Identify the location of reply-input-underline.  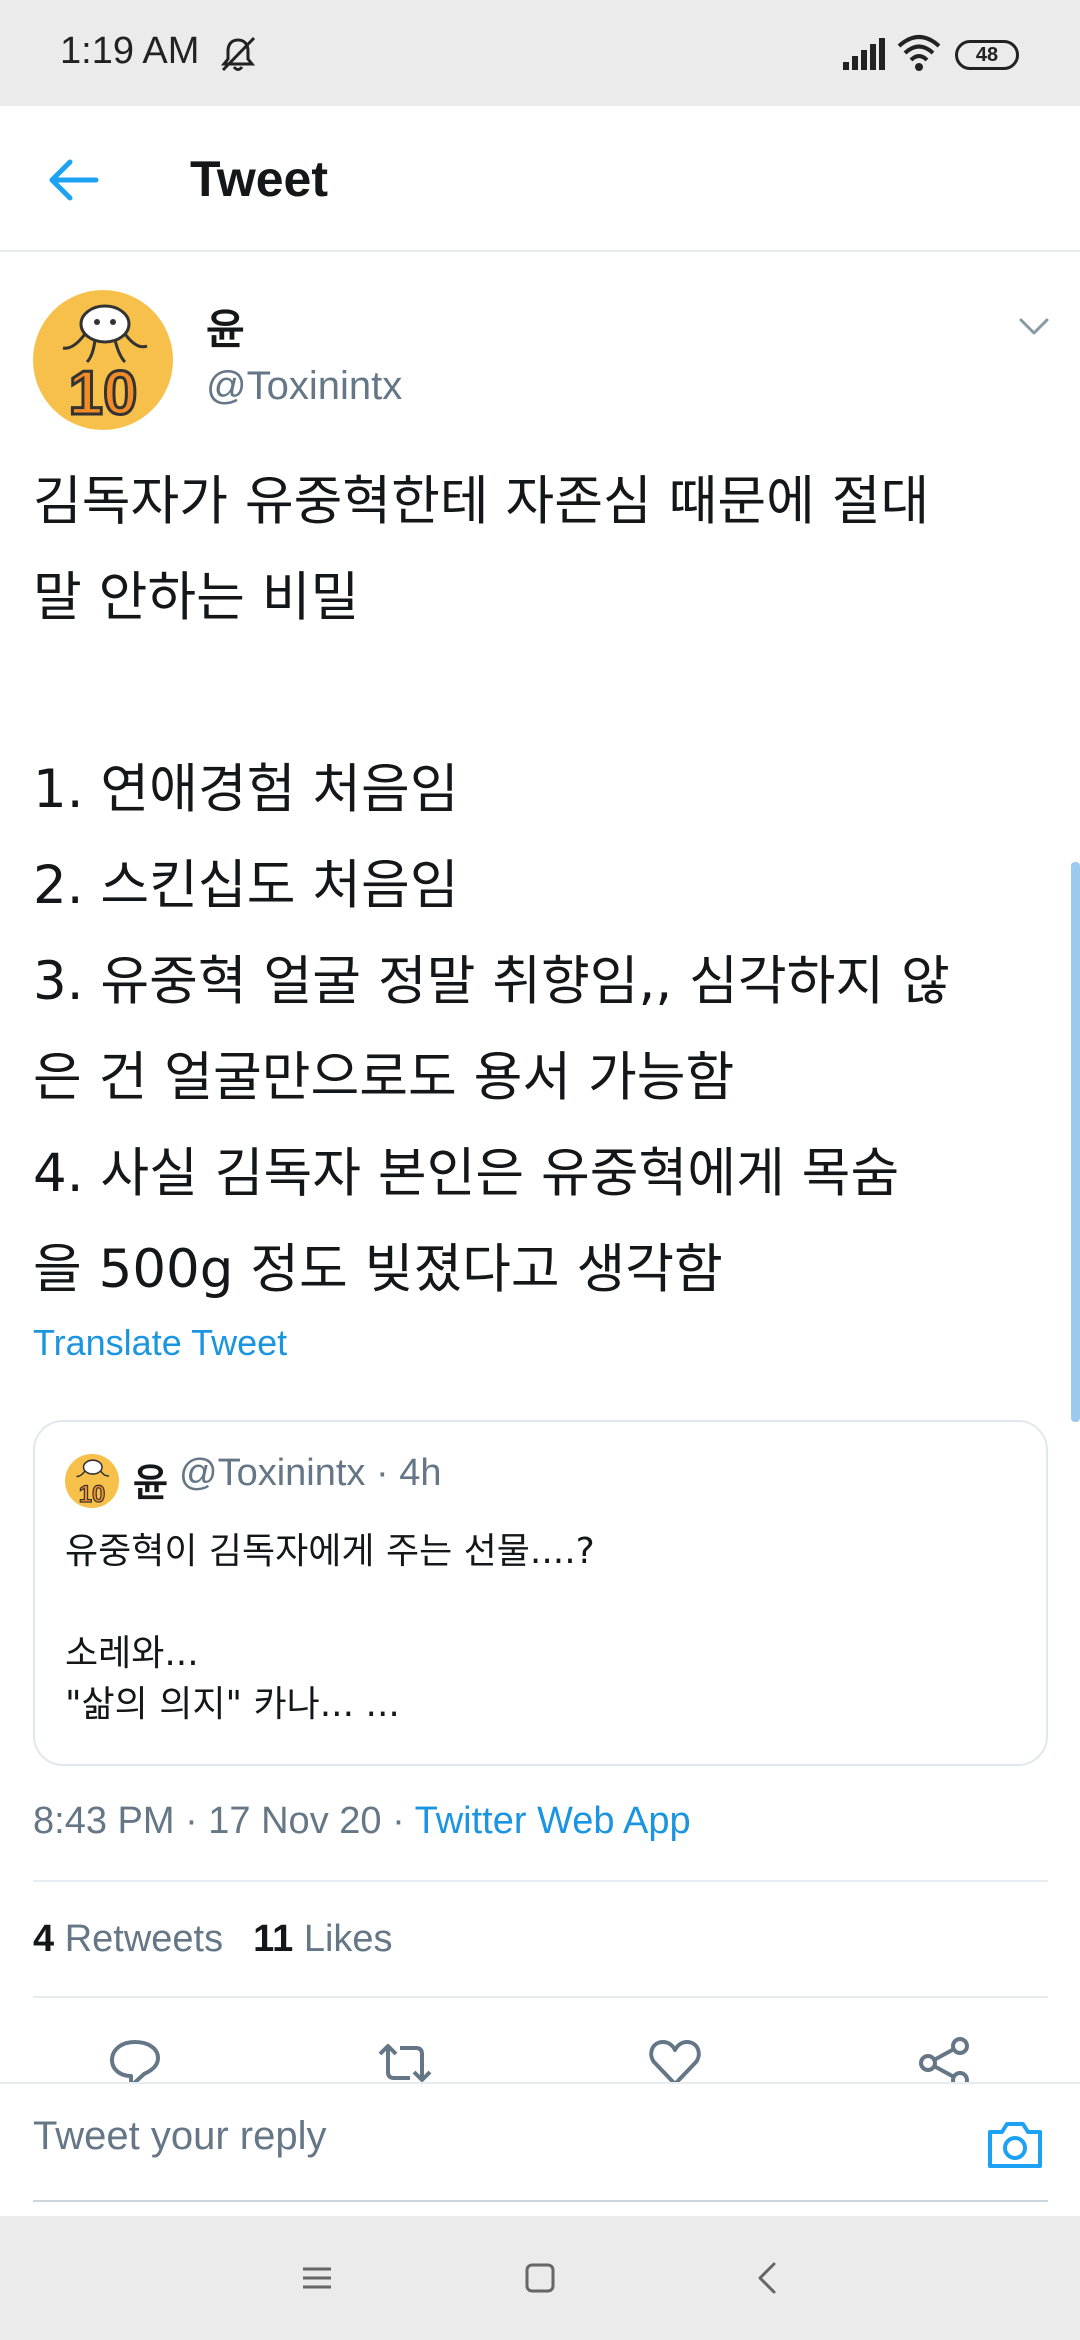
(540, 2201).